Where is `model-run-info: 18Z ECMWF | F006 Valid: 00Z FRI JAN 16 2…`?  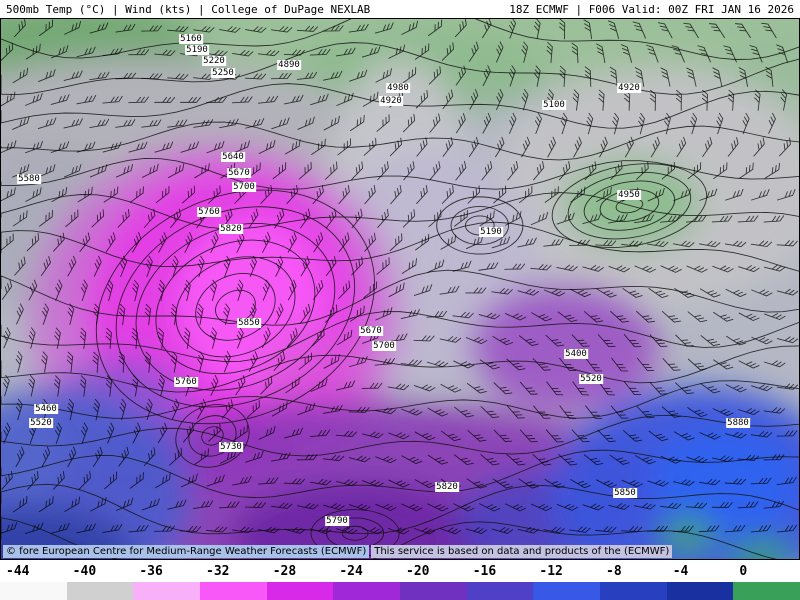
model-run-info: 18Z ECMWF | F006 Valid: 00Z FRI JAN 16 2… is located at coordinates (651, 9).